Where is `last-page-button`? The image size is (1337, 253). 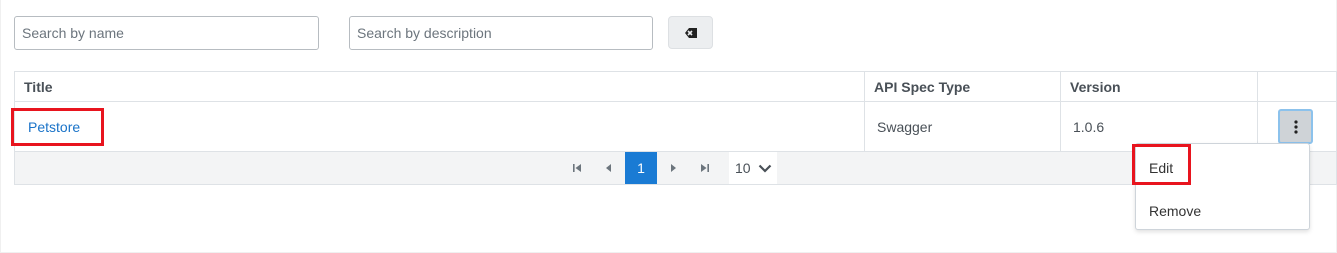
last-page-button is located at coordinates (705, 168).